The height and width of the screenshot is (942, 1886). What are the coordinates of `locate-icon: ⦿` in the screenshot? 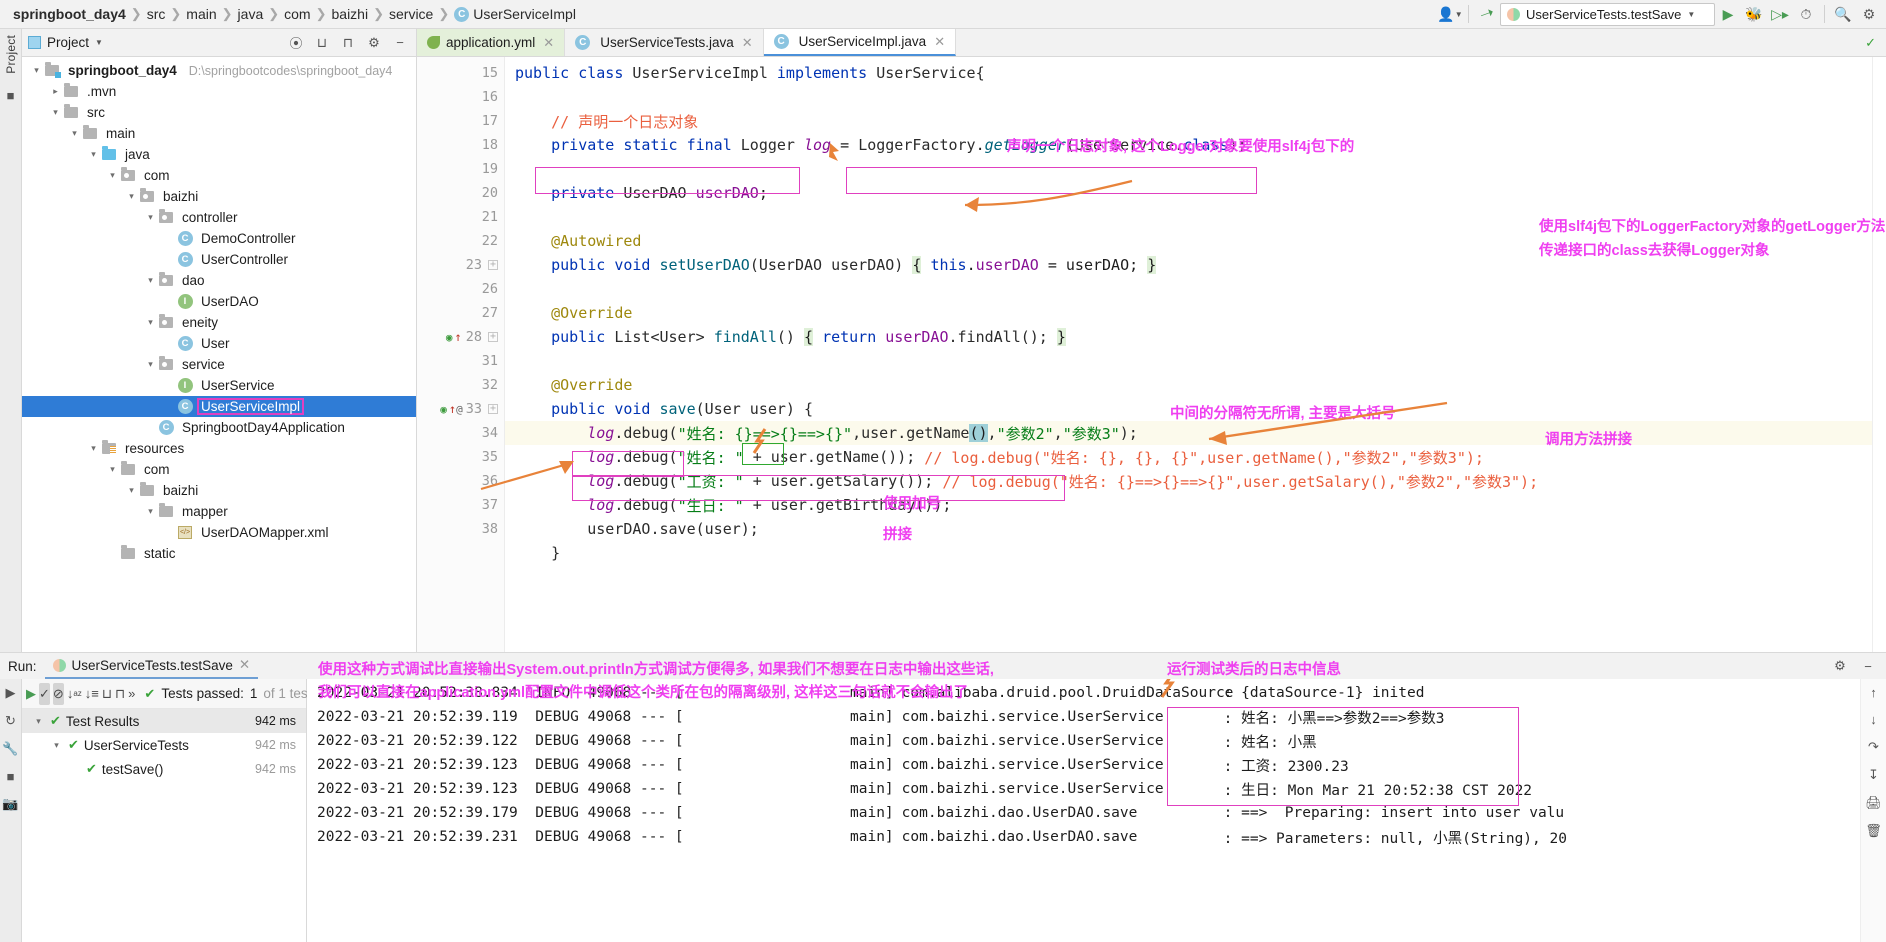 It's located at (296, 42).